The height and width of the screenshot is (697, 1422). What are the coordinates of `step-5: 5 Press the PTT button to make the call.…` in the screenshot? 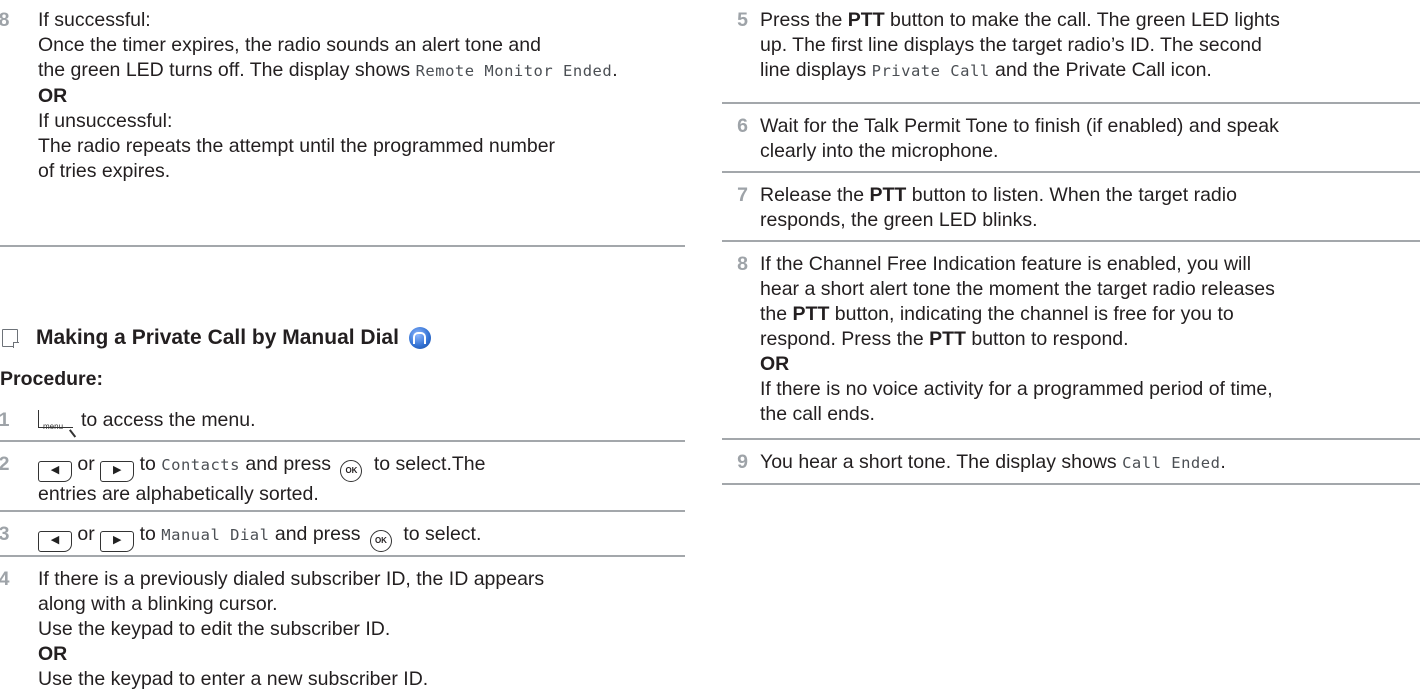 It's located at (1008, 45).